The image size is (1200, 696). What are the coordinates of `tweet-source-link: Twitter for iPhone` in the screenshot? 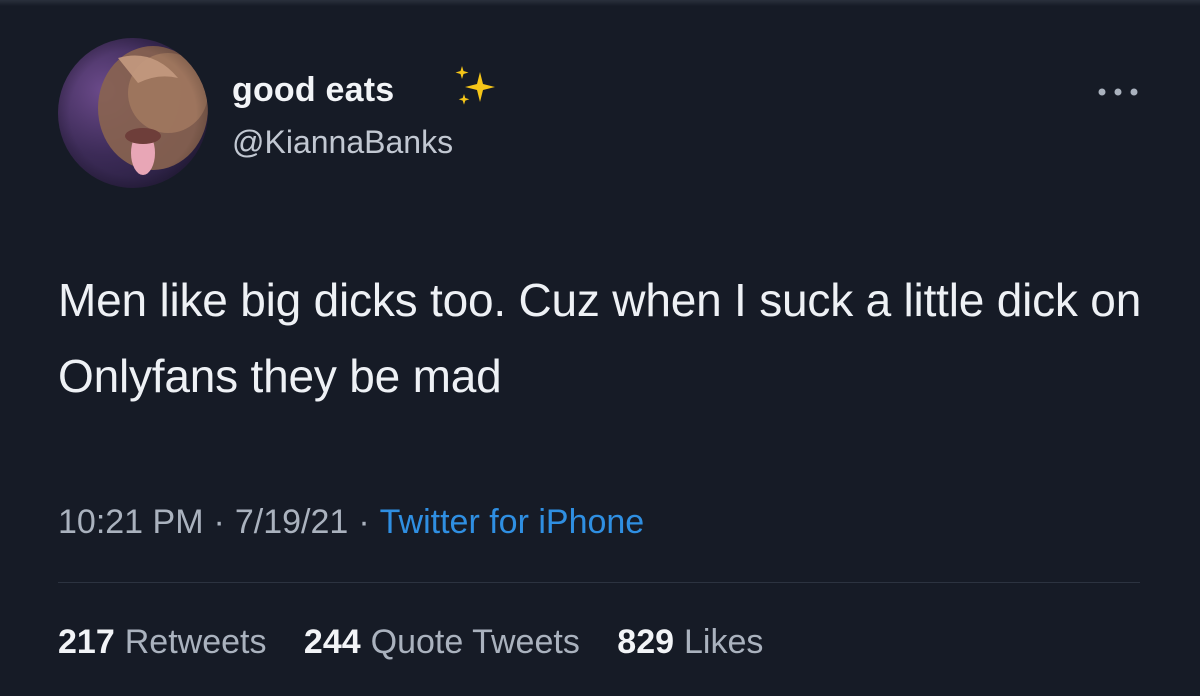 It's located at (512, 522).